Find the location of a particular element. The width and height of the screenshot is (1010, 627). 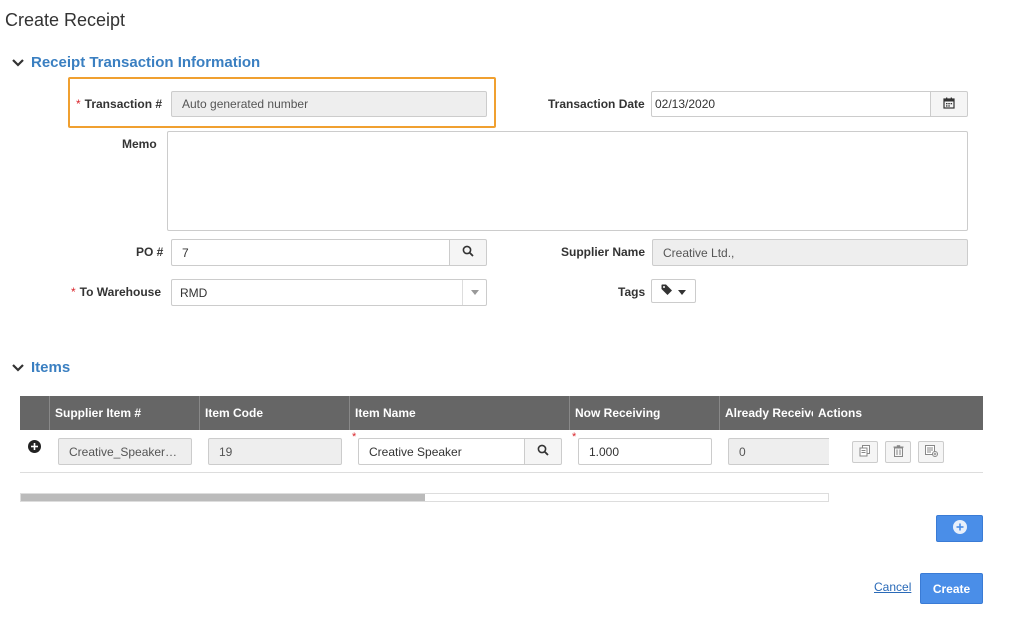

add-row-button is located at coordinates (959, 528).